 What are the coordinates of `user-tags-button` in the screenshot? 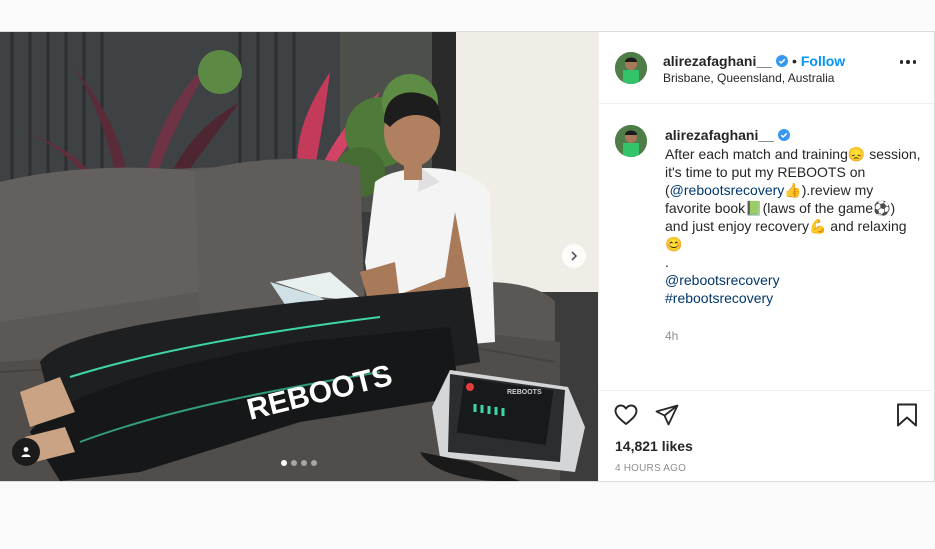 It's located at (26, 452).